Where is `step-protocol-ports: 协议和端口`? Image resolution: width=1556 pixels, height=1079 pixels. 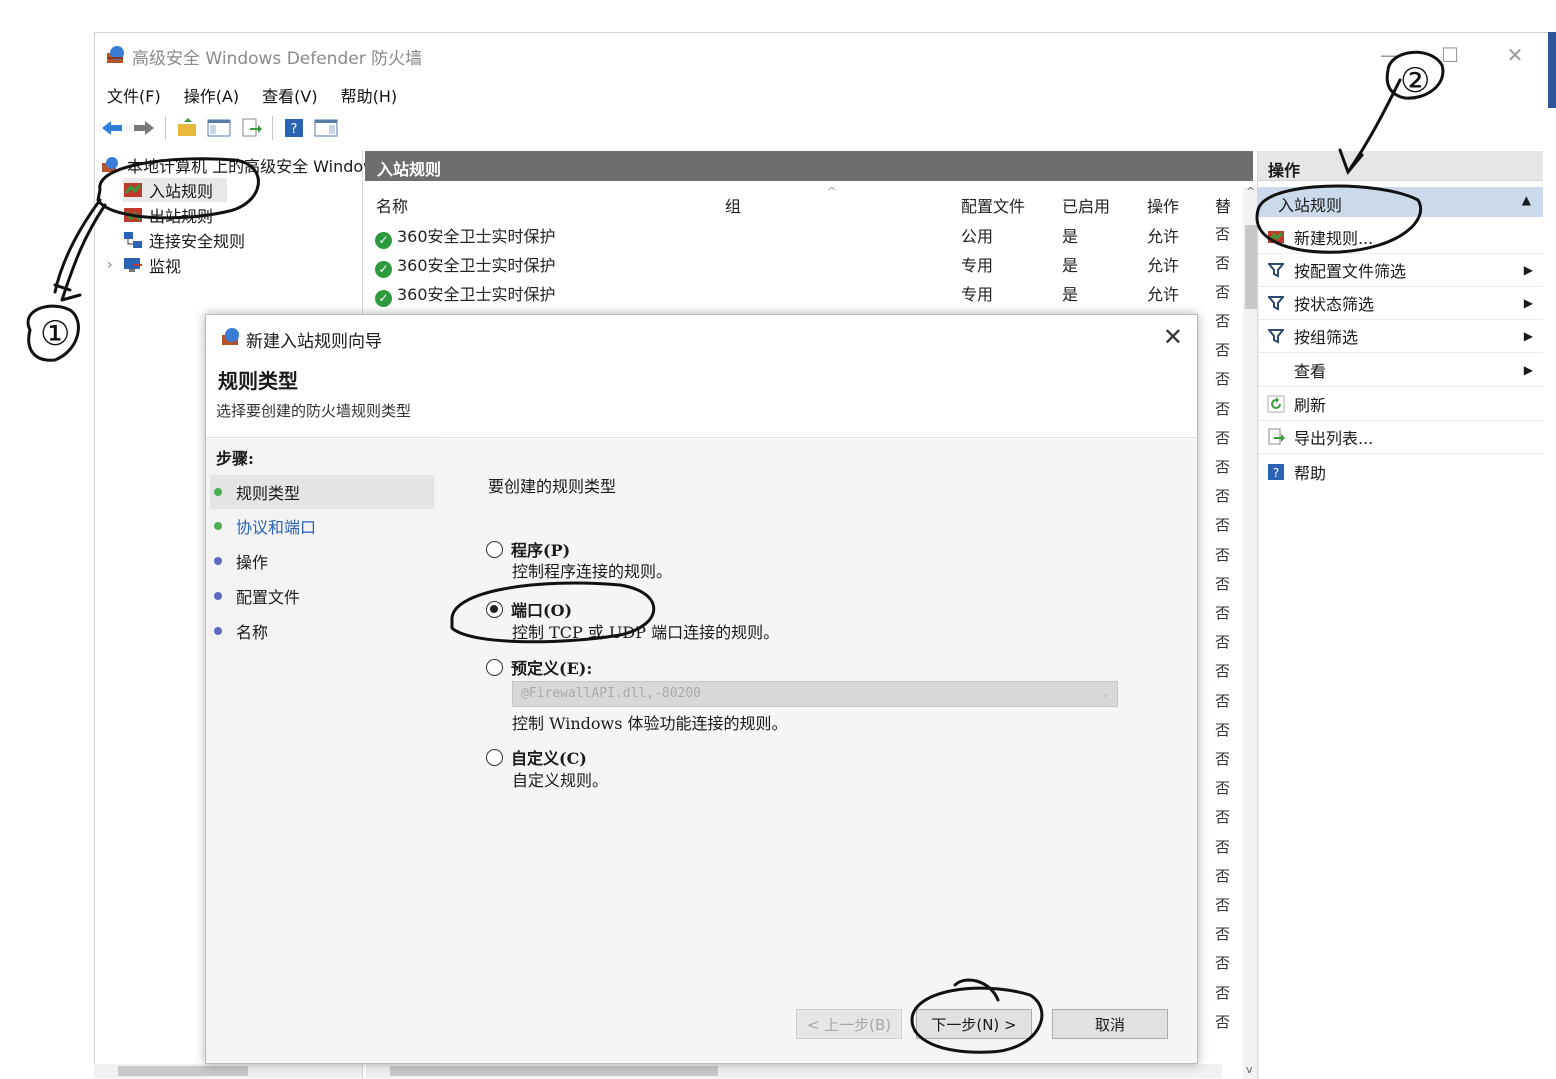 step-protocol-ports: 协议和端口 is located at coordinates (322, 526).